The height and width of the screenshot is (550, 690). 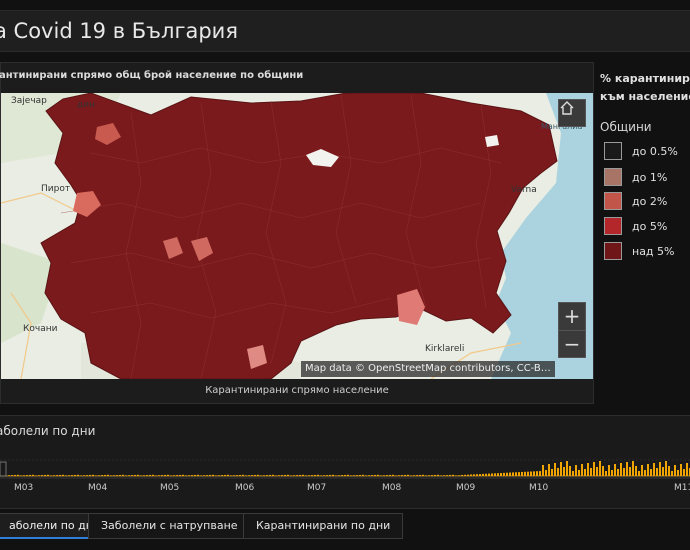 What do you see at coordinates (3, 469) in the screenshot?
I see `chart-scroll-handle` at bounding box center [3, 469].